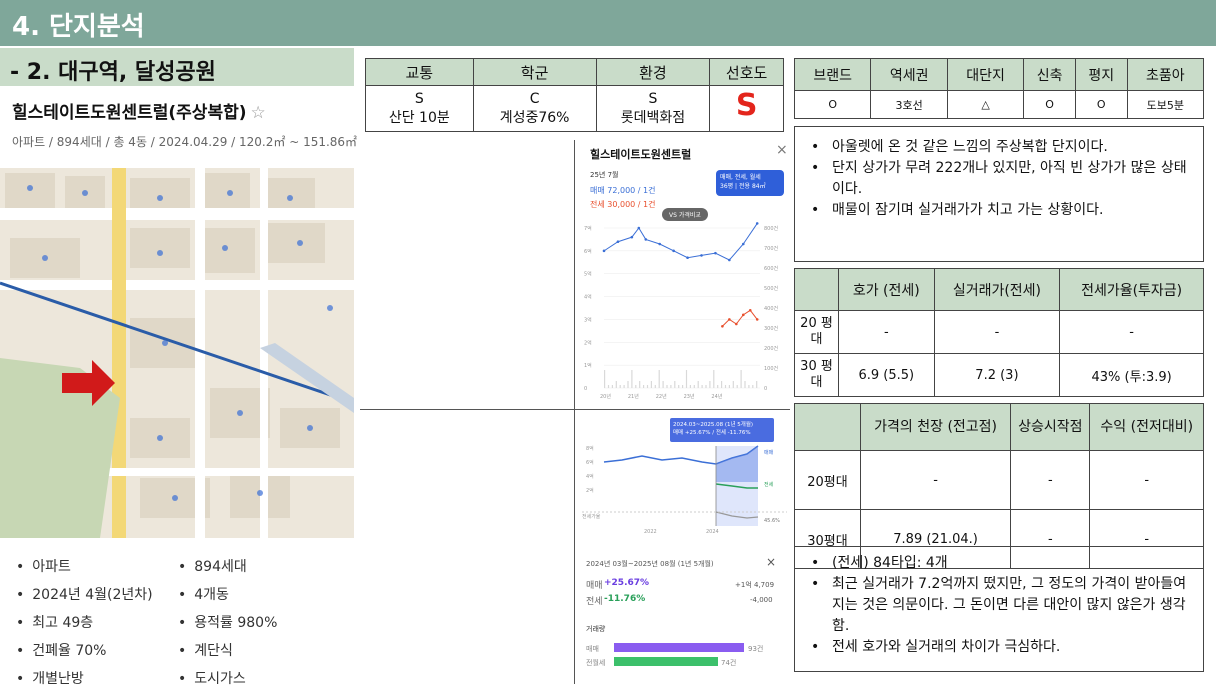 The image size is (1216, 688). I want to click on fact-item: 건폐율 70%, so click(97, 650).